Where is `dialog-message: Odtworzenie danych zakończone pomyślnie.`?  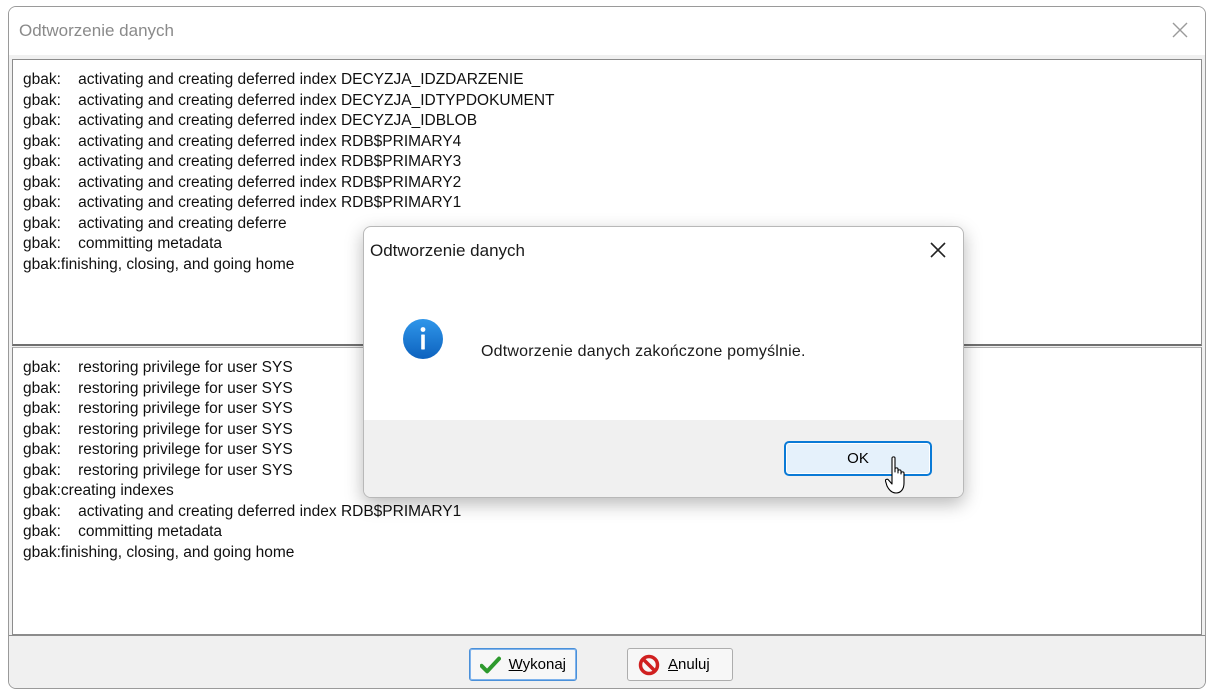 dialog-message: Odtworzenie danych zakończone pomyślnie. is located at coordinates (643, 351).